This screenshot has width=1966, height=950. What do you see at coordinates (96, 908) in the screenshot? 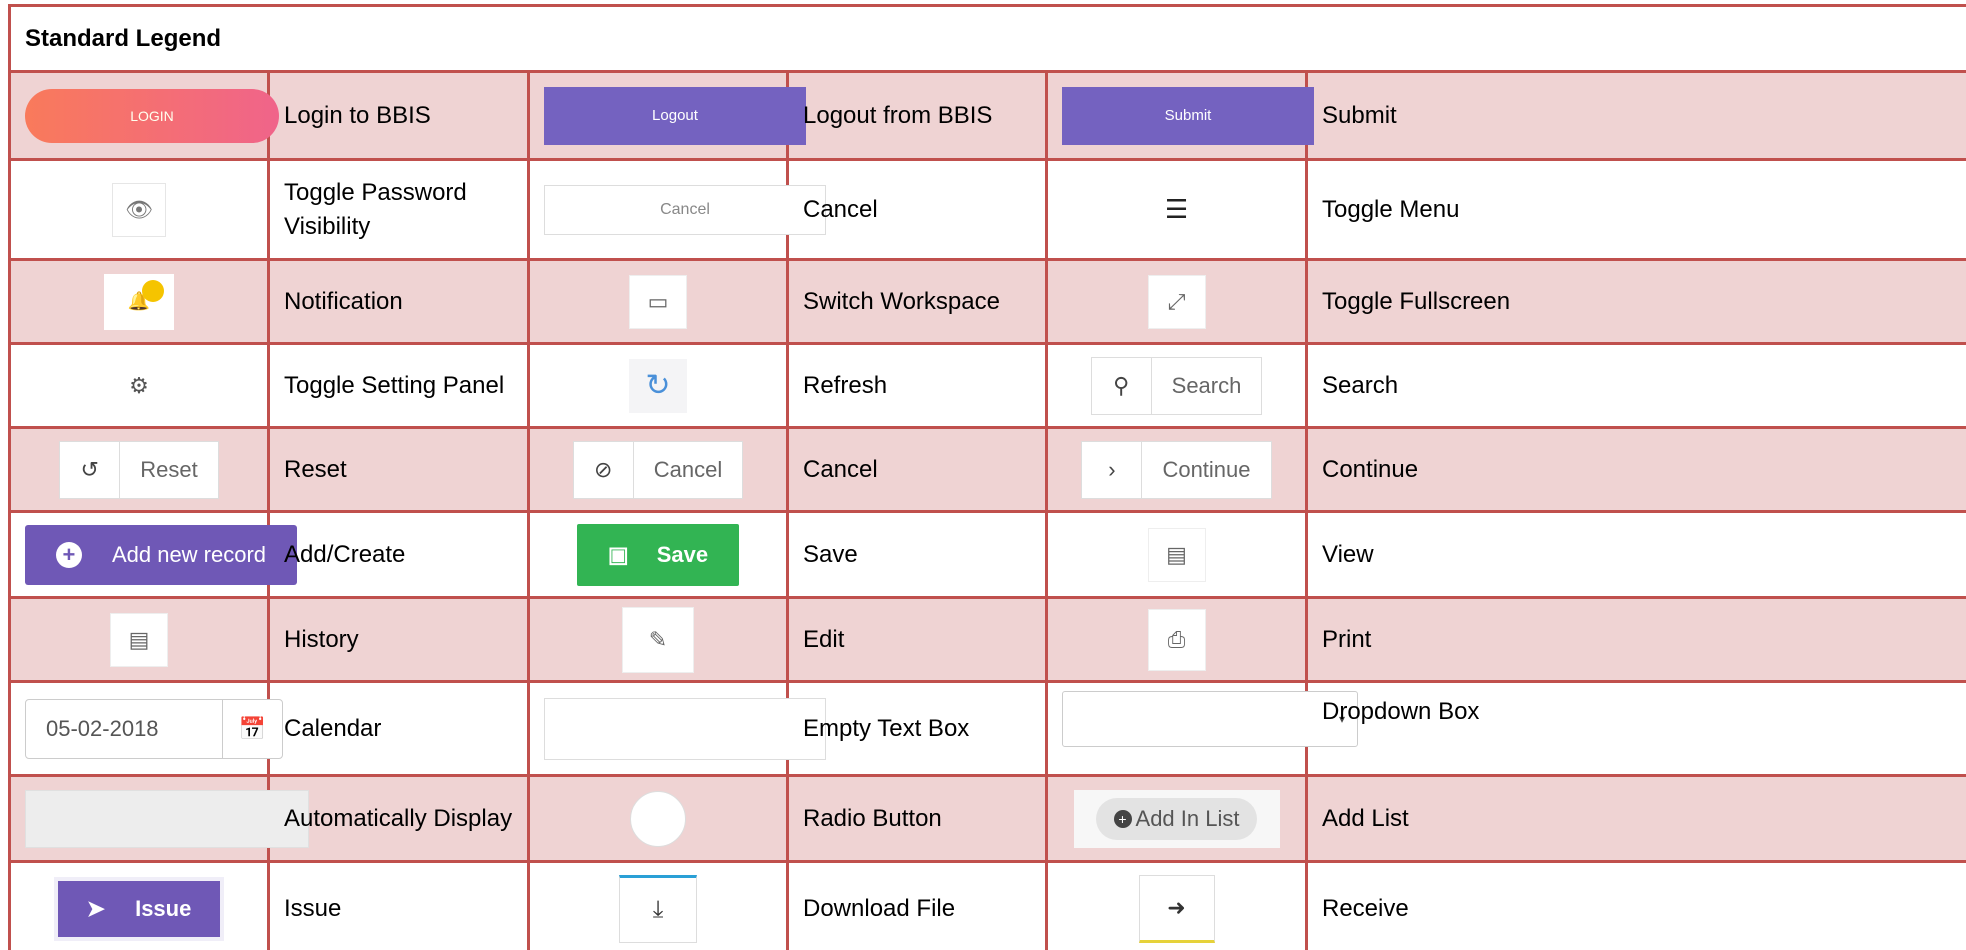
I see `paper-plane-icon: ➤` at bounding box center [96, 908].